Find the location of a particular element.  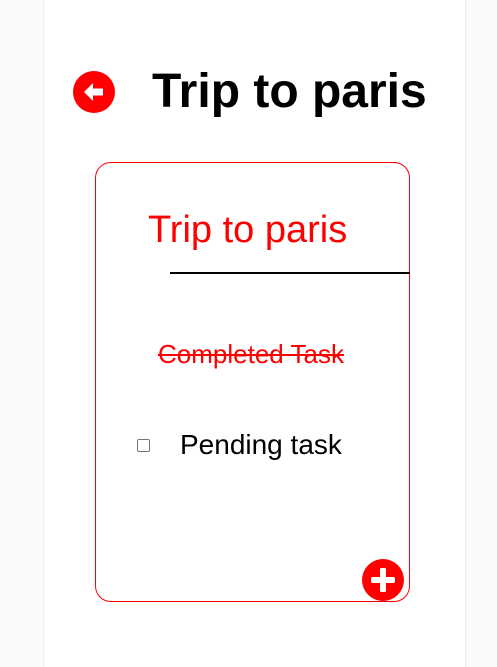

add-task-button is located at coordinates (383, 580).